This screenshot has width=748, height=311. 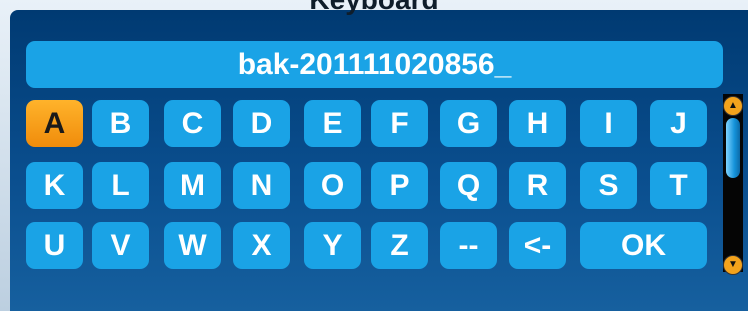 I want to click on key-f: F, so click(x=399, y=123).